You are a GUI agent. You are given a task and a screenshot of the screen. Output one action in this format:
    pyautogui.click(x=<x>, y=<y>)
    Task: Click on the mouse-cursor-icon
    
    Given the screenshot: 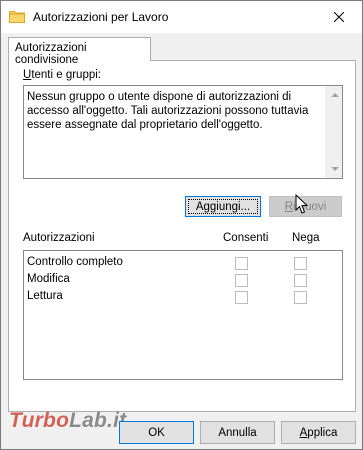 What is the action you would take?
    pyautogui.click(x=301, y=204)
    